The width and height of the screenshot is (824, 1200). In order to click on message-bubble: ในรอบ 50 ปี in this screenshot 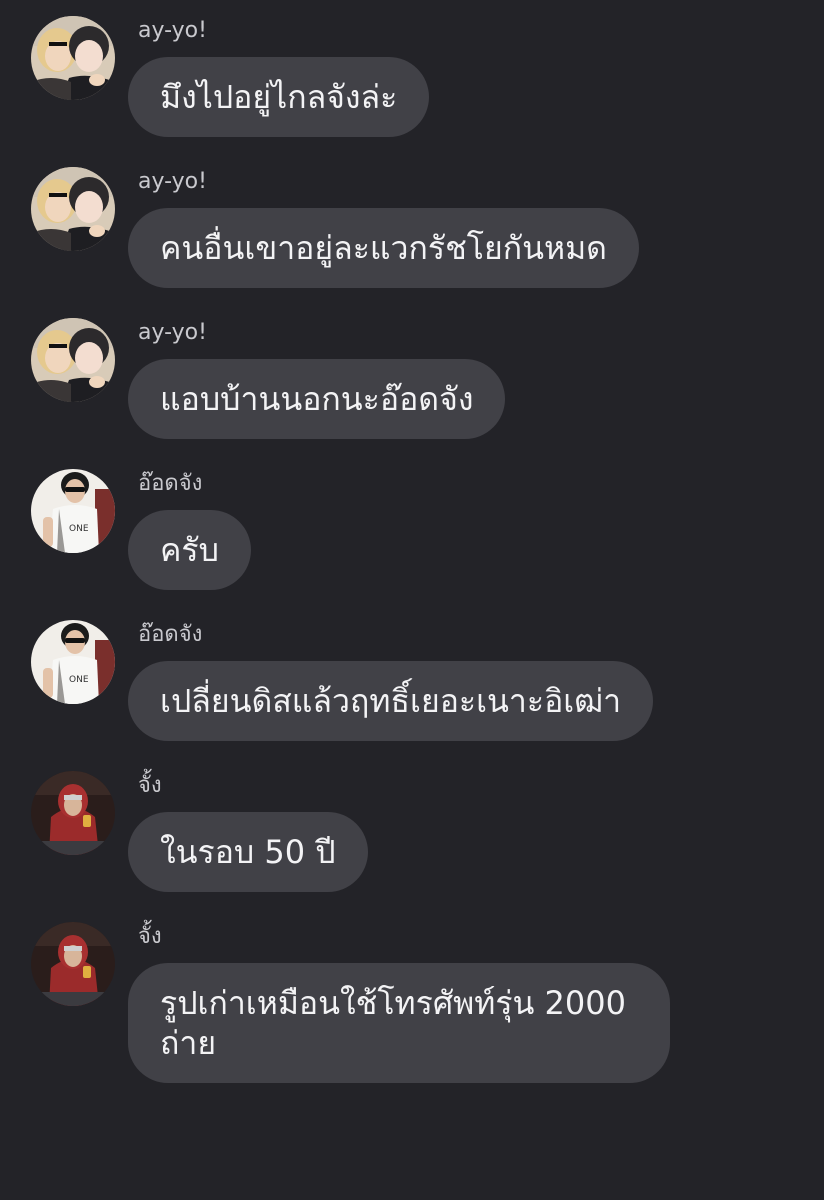, I will do `click(248, 852)`.